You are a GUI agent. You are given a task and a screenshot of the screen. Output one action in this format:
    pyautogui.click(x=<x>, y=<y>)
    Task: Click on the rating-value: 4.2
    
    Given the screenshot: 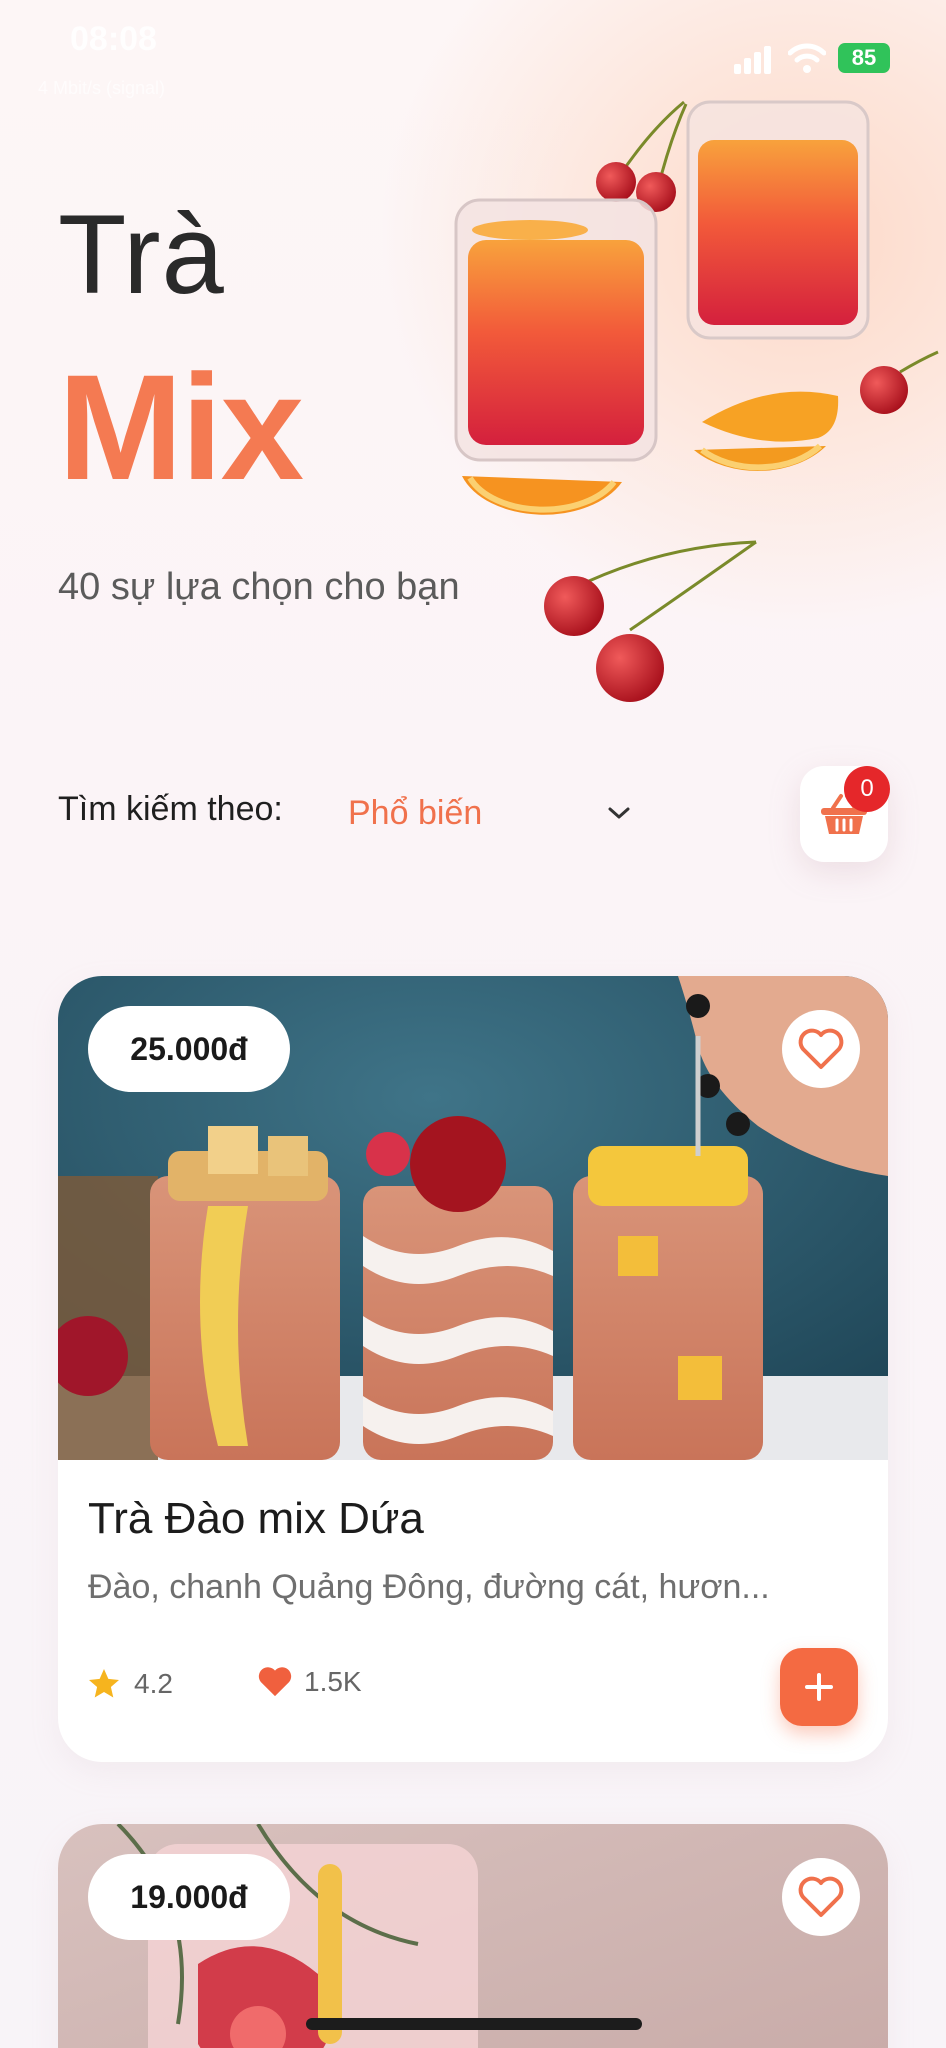 What is the action you would take?
    pyautogui.click(x=153, y=1683)
    